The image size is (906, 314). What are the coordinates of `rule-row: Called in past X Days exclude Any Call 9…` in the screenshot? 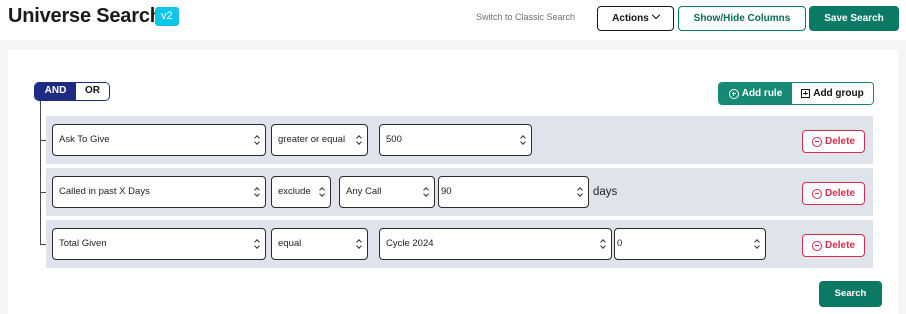 It's located at (459, 192).